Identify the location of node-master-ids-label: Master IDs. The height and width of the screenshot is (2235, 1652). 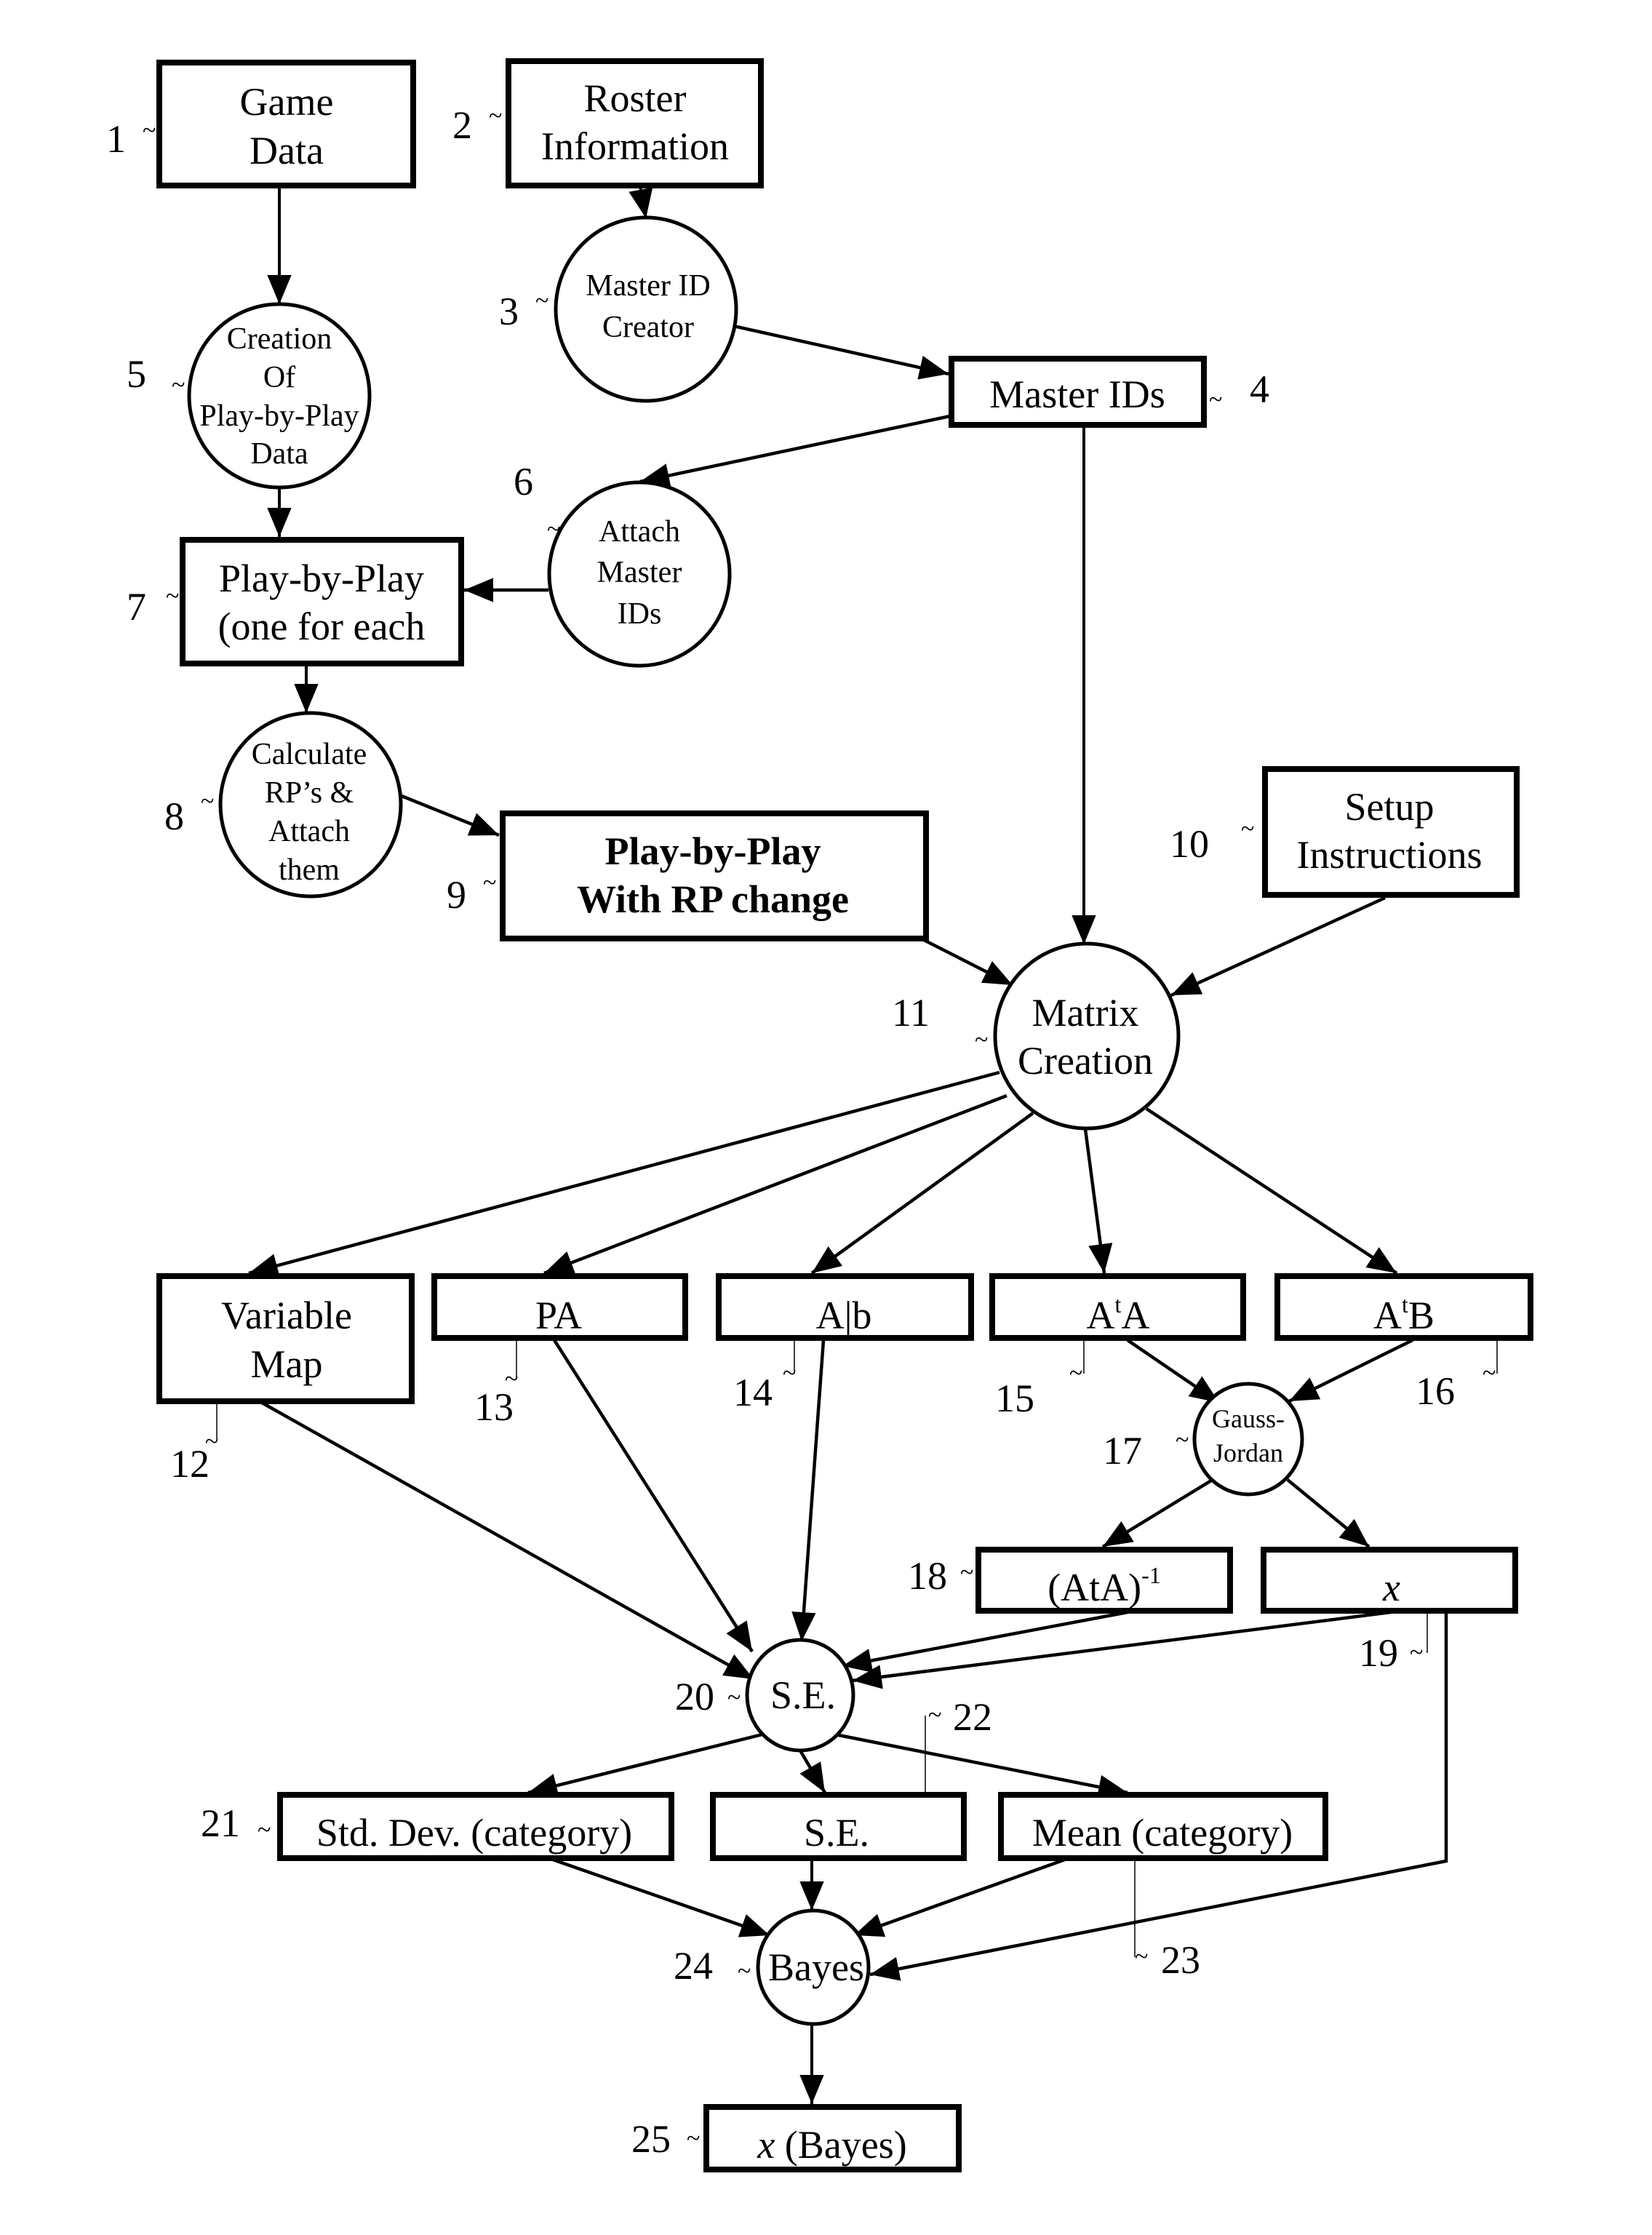
(1077, 394).